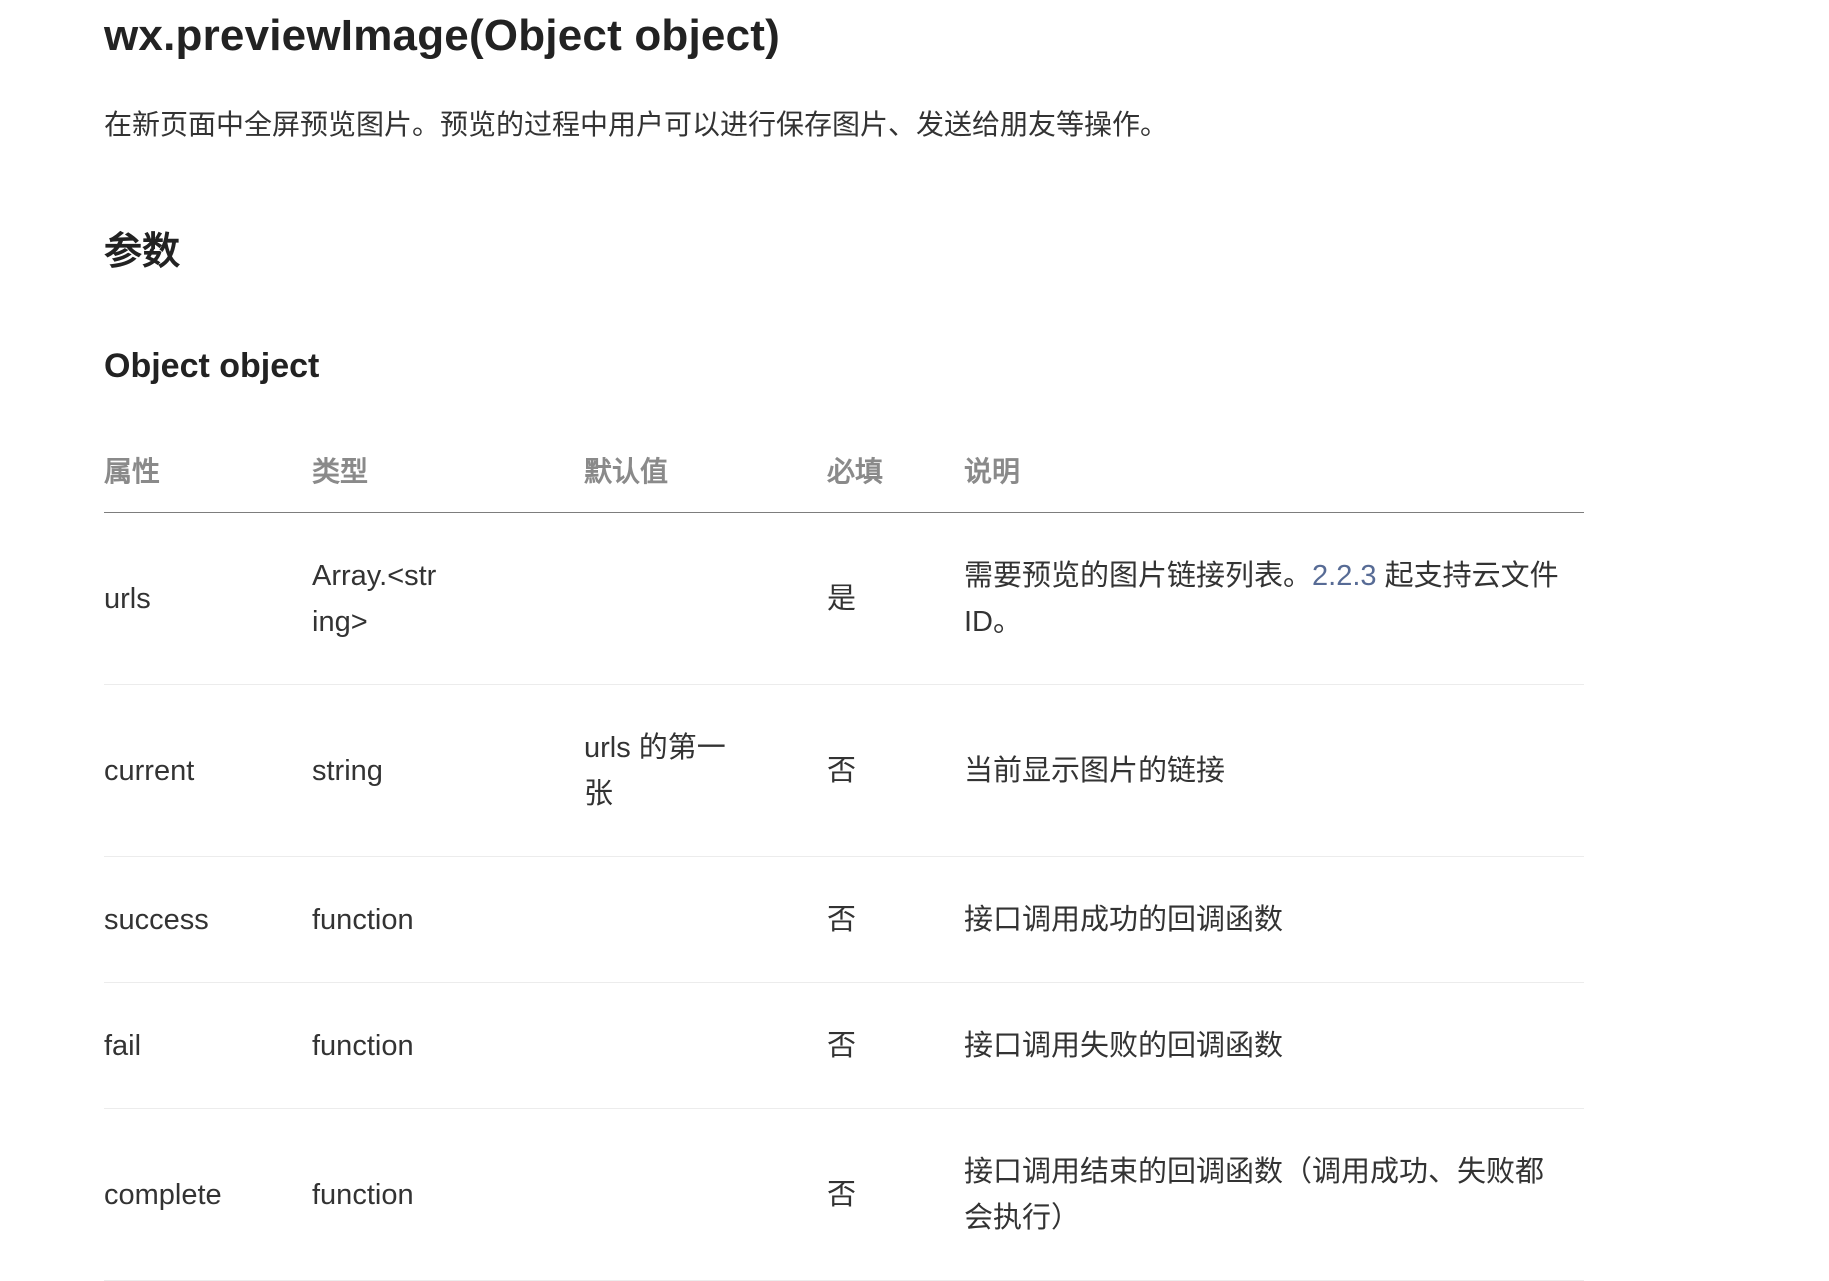 This screenshot has height=1281, width=1829. What do you see at coordinates (442, 35) in the screenshot?
I see `page-title: wx.previewImage(Object object)` at bounding box center [442, 35].